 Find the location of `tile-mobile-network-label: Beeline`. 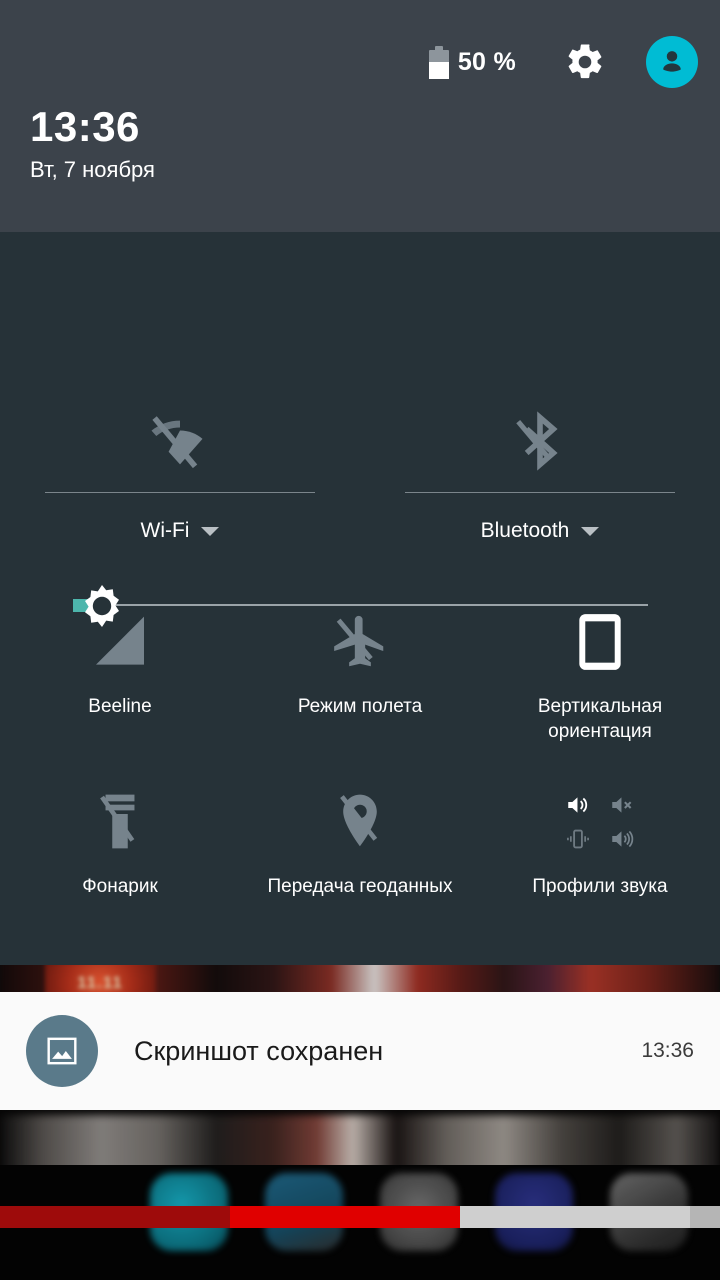

tile-mobile-network-label: Beeline is located at coordinates (120, 706).